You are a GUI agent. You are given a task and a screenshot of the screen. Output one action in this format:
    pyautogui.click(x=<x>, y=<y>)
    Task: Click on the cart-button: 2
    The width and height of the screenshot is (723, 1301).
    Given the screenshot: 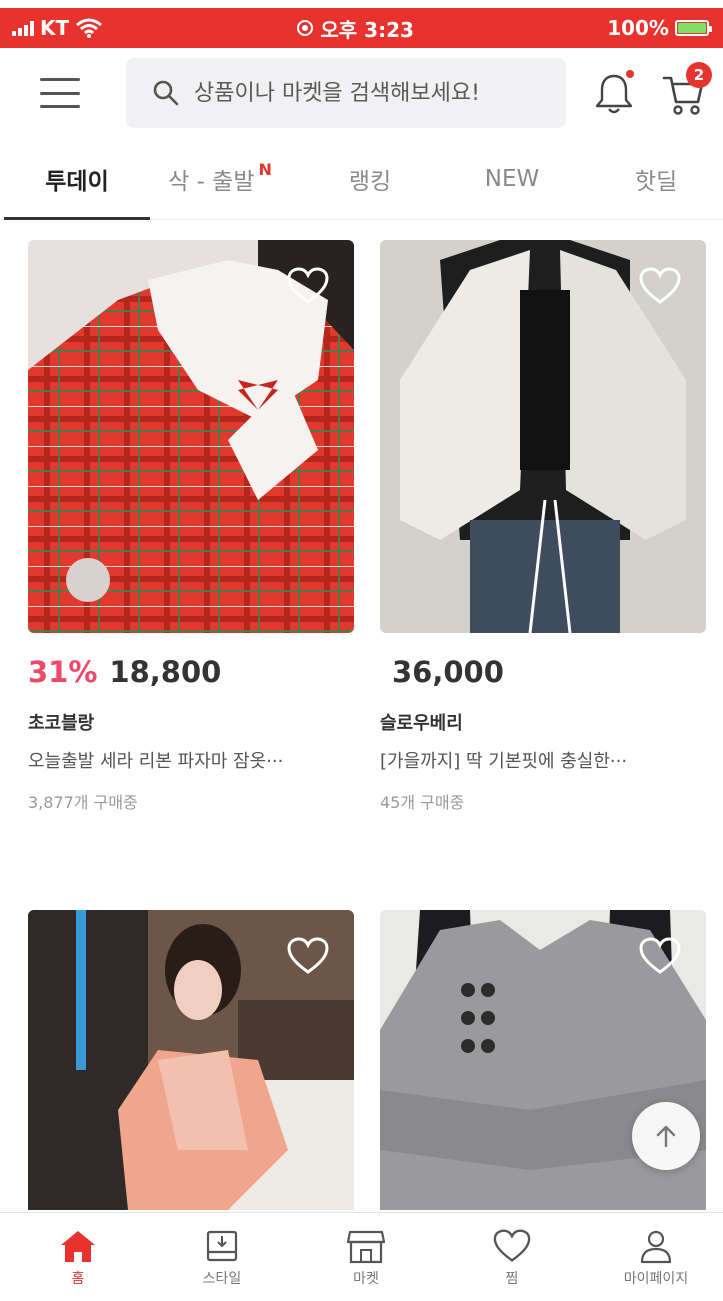 What is the action you would take?
    pyautogui.click(x=686, y=91)
    